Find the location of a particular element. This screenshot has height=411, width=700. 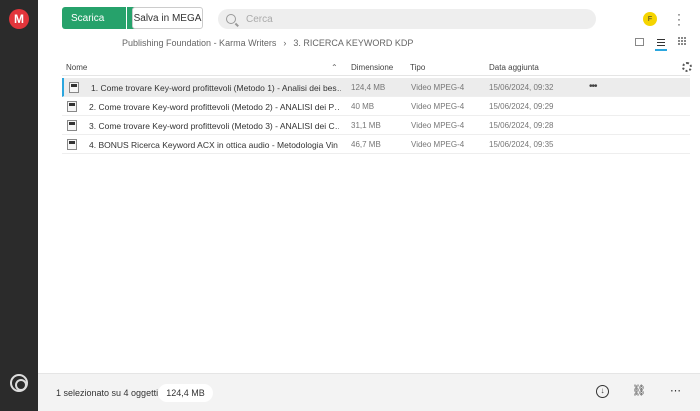

settings-logo-icon is located at coordinates (19, 383).